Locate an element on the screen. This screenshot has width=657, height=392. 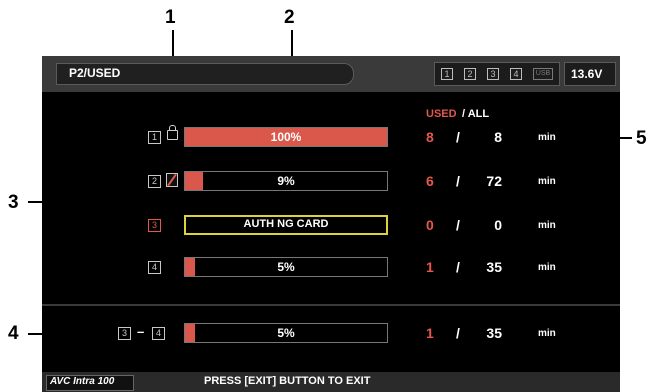
all-minutes: 72 is located at coordinates (494, 181).